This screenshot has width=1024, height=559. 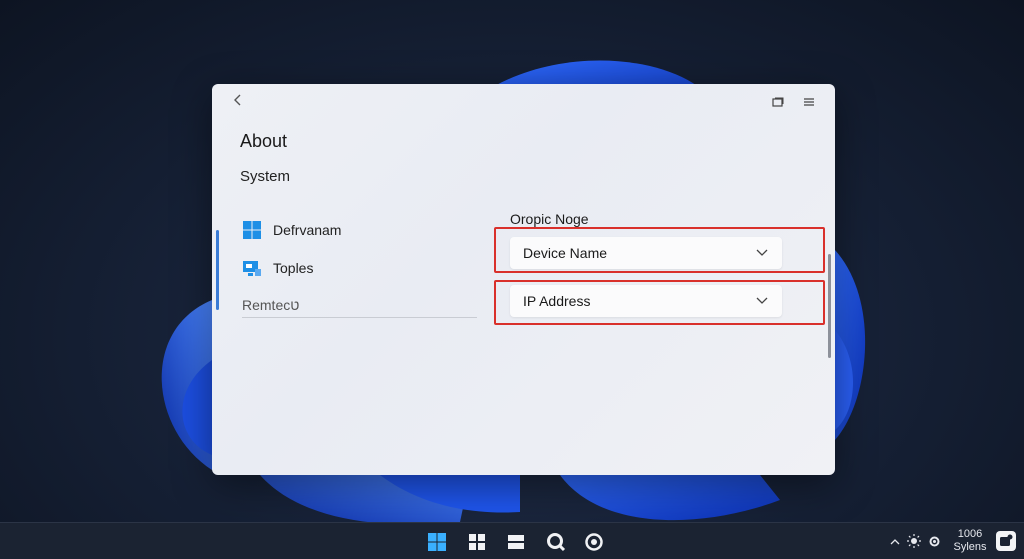 I want to click on gear-icon, so click(x=934, y=541).